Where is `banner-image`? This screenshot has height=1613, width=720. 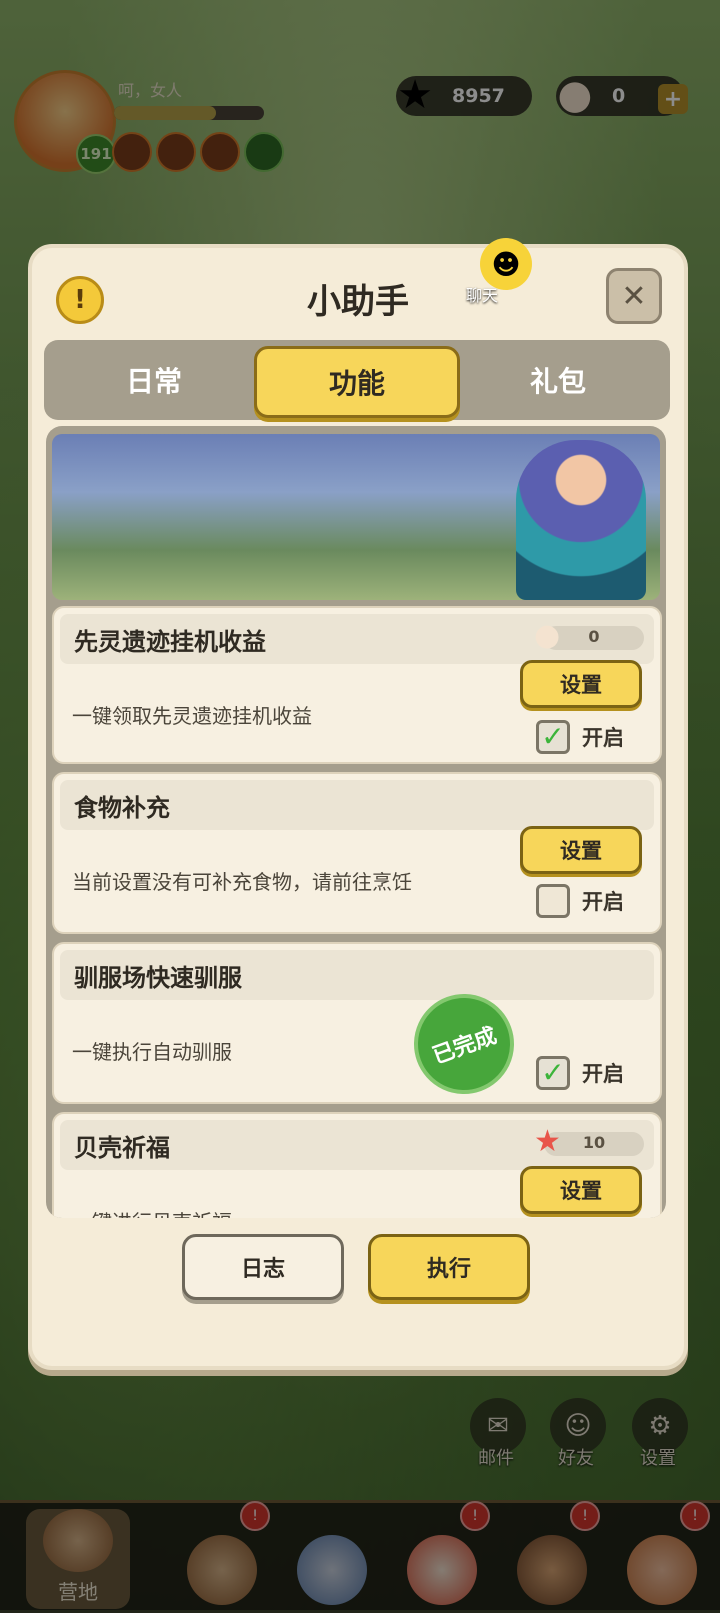
banner-image is located at coordinates (356, 517).